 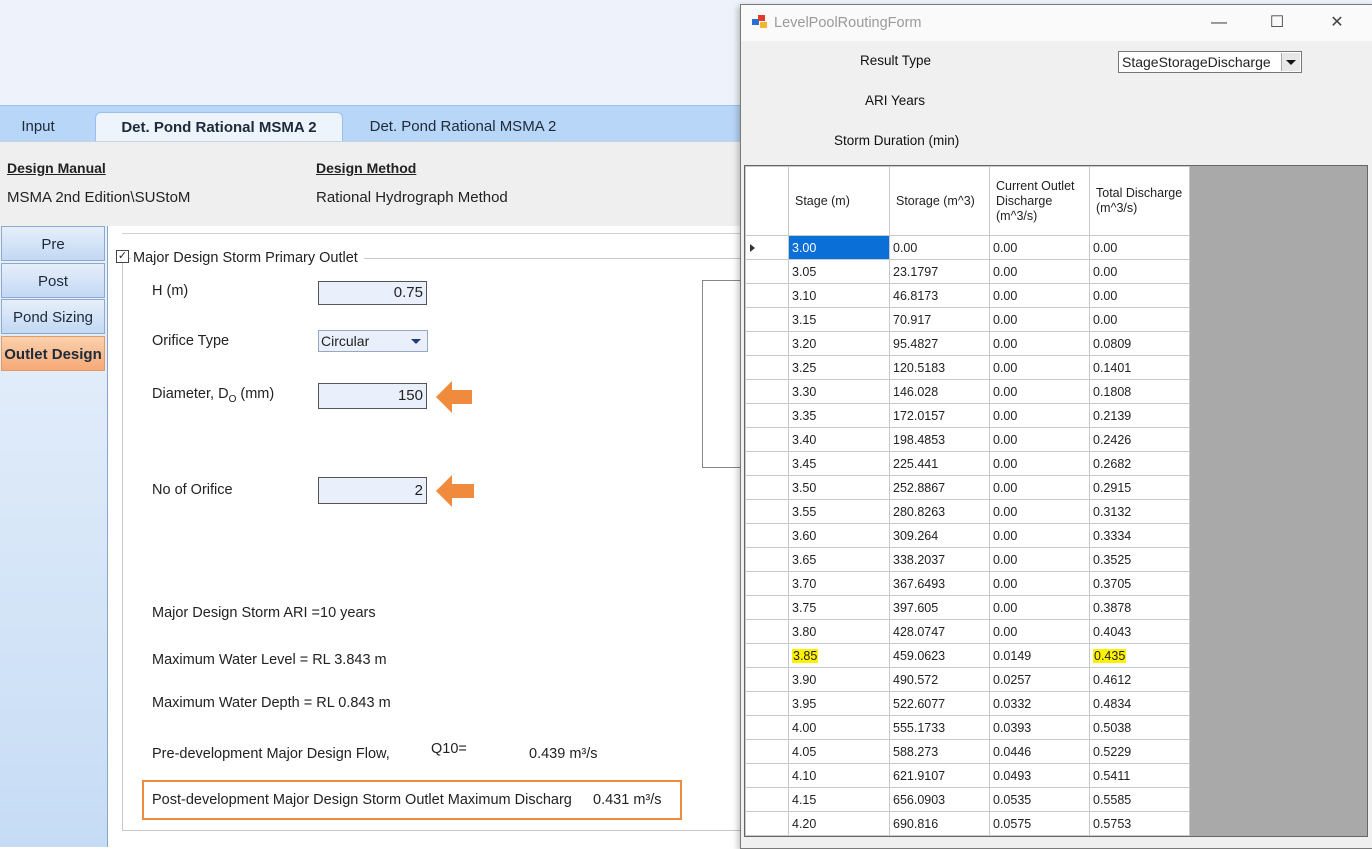 What do you see at coordinates (839, 463) in the screenshot?
I see `cell-stage: 3.45` at bounding box center [839, 463].